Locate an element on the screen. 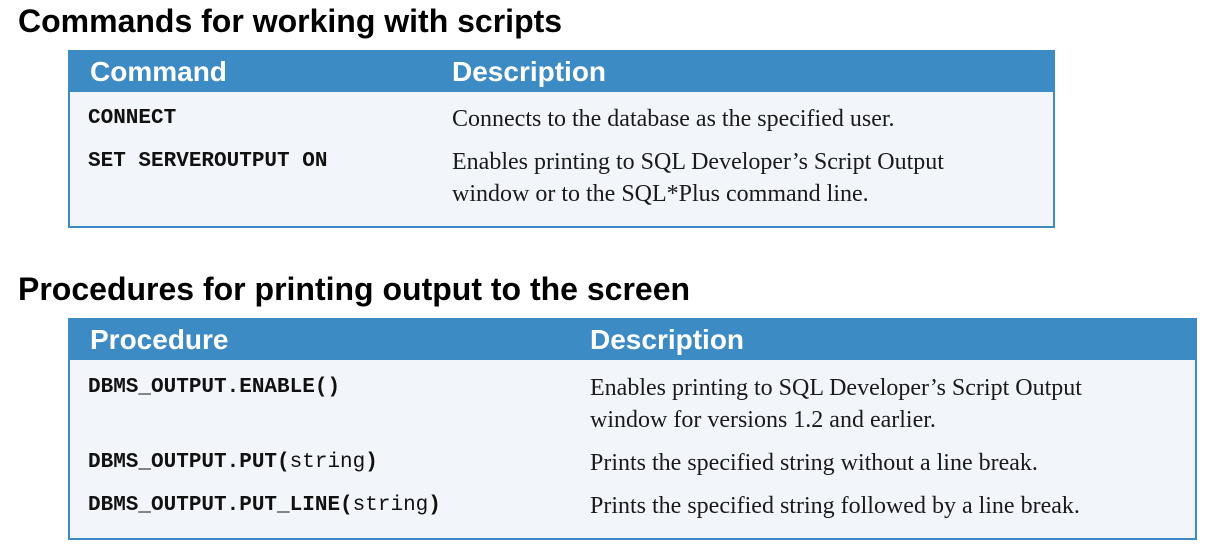 This screenshot has width=1218, height=550. column-header-command: Command is located at coordinates (158, 71).